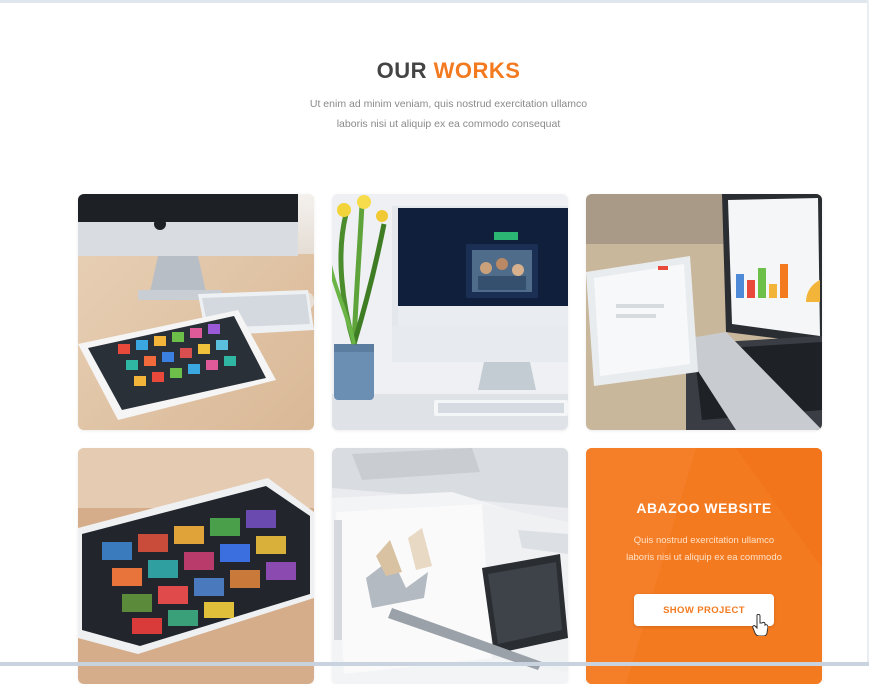 Image resolution: width=869 pixels, height=684 pixels. Describe the element at coordinates (704, 557) in the screenshot. I see `project-description-line-2: laboris nisi ut aliquip ex ea commodo` at that location.